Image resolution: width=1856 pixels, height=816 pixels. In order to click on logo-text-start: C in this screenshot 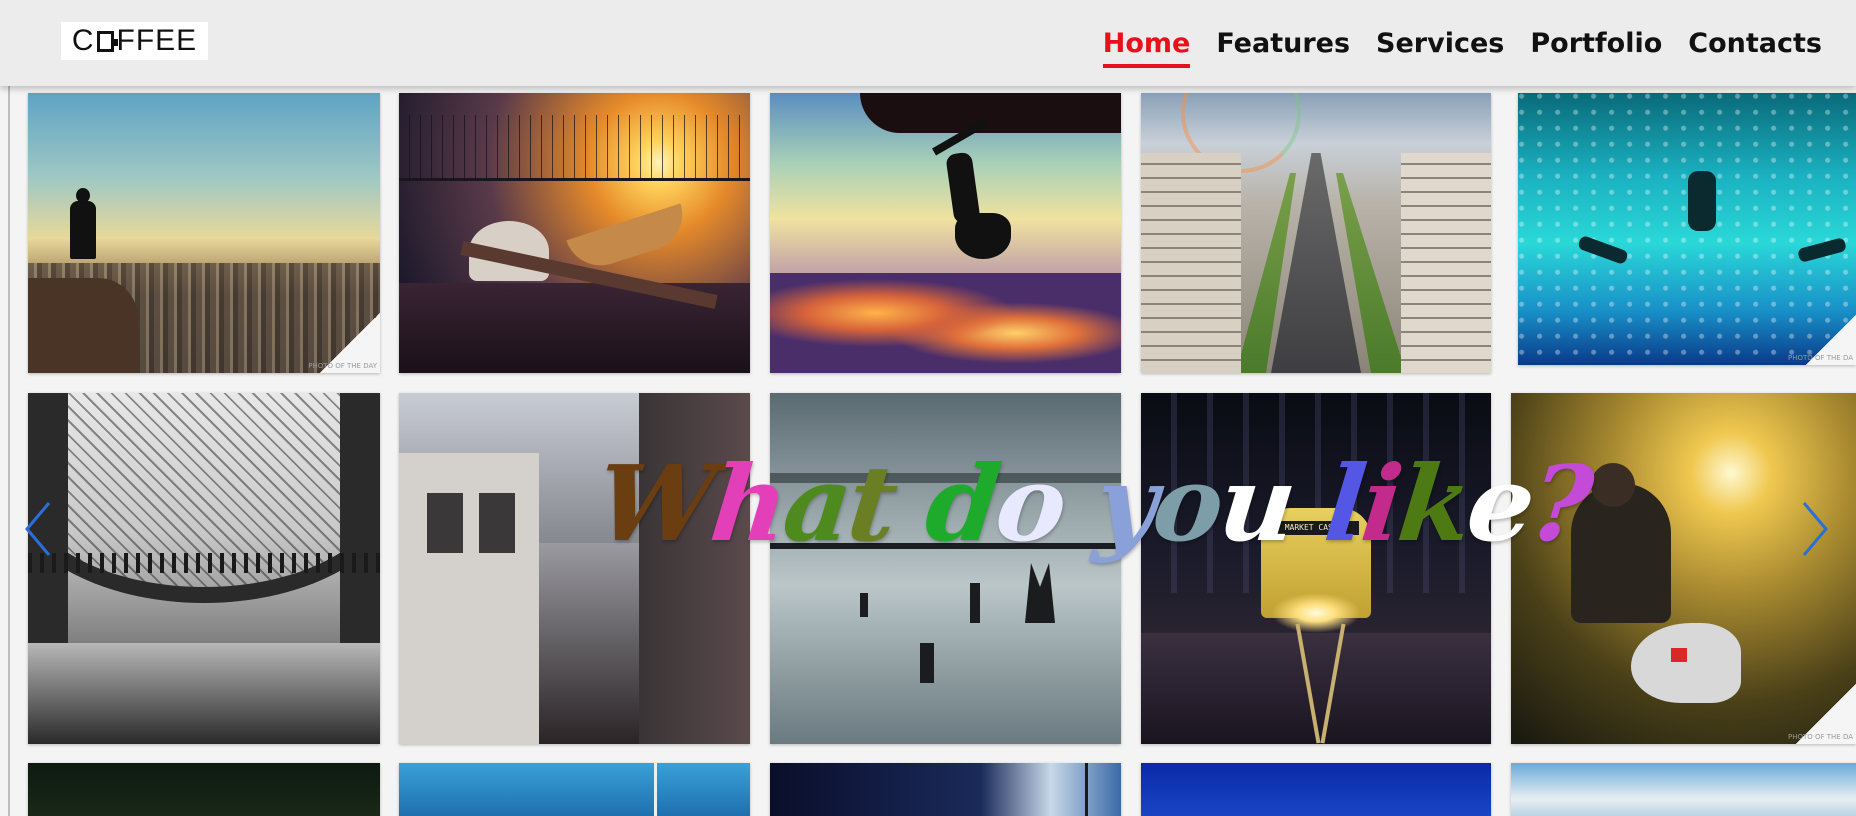, I will do `click(83, 40)`.